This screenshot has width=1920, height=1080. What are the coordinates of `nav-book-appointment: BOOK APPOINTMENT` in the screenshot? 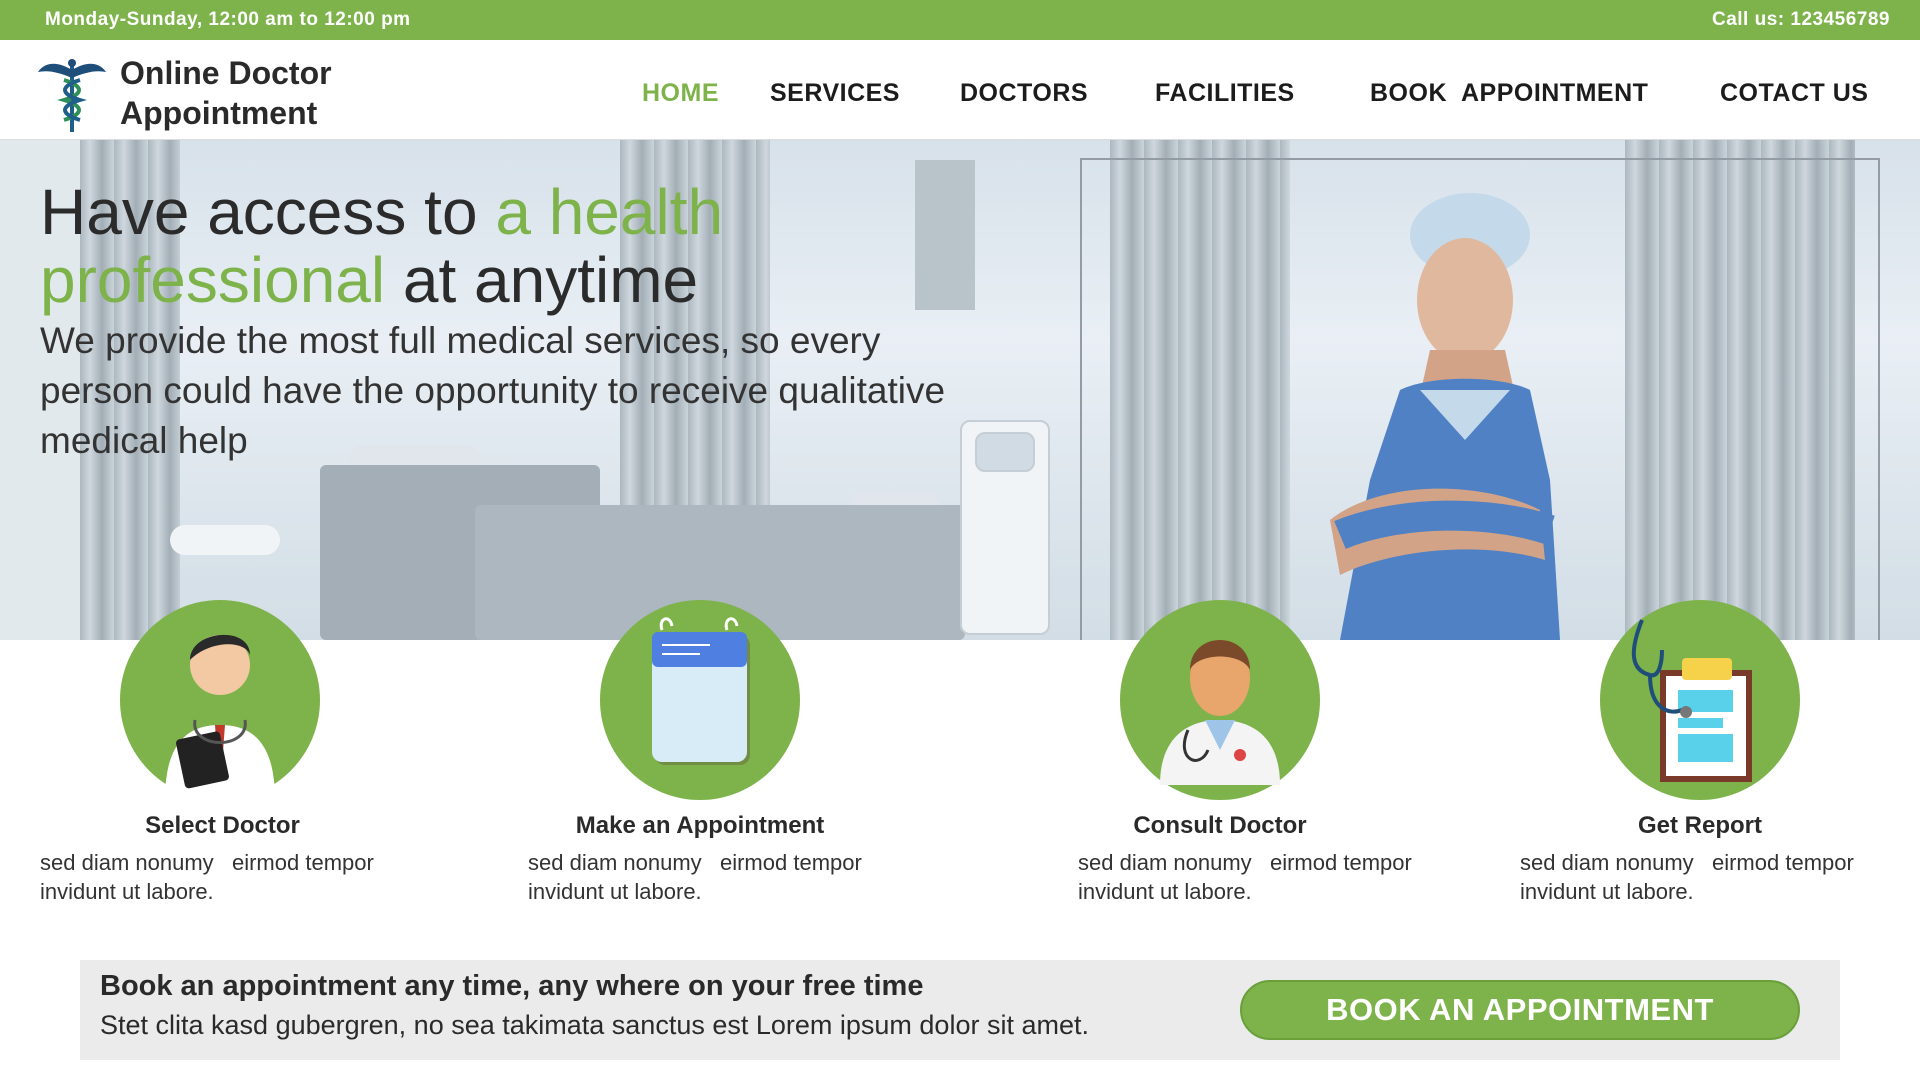 It's located at (1509, 93).